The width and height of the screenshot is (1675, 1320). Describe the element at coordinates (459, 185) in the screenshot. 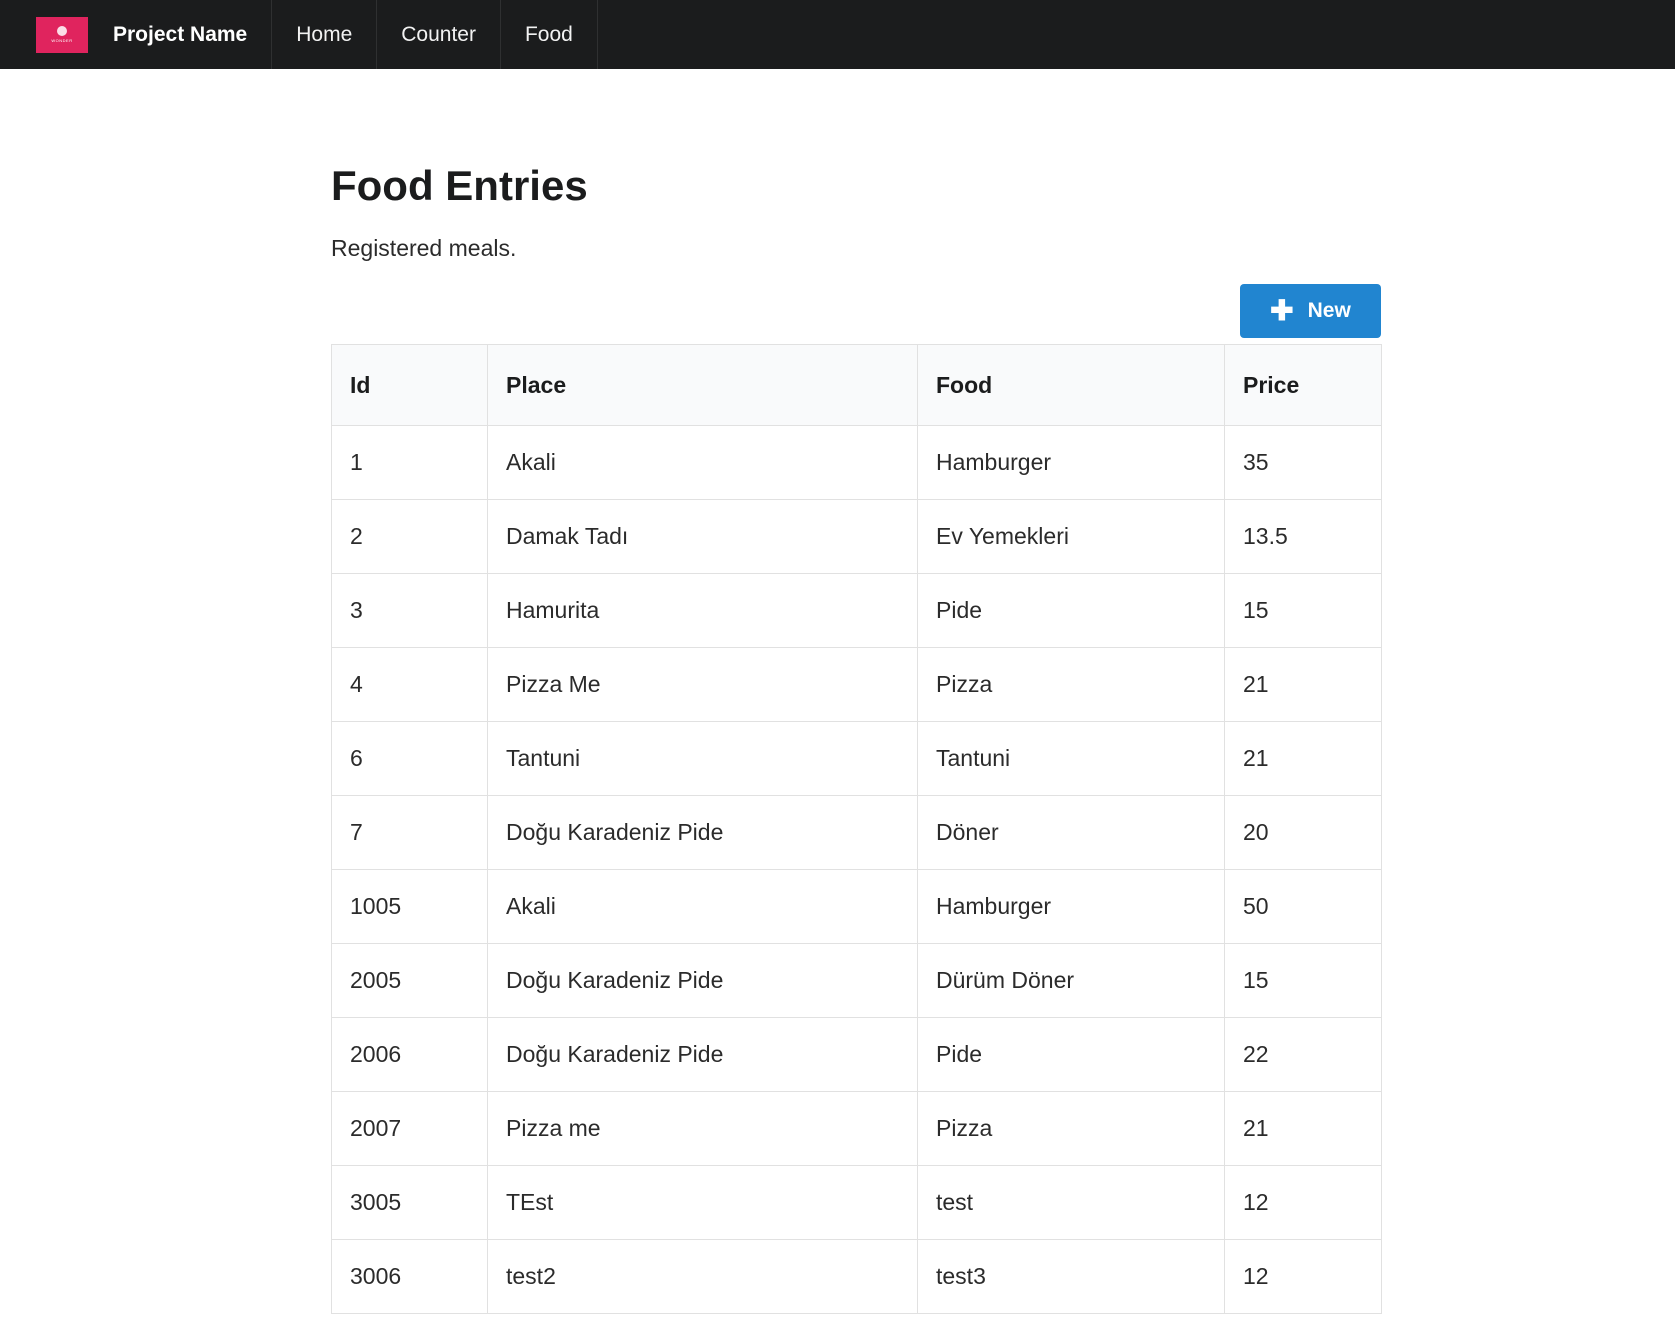

I see `page-title: Food Entries` at that location.